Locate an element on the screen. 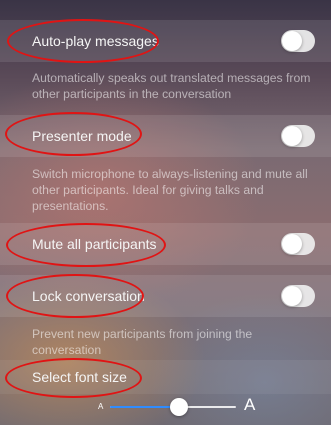  small-font-icon: A is located at coordinates (101, 406).